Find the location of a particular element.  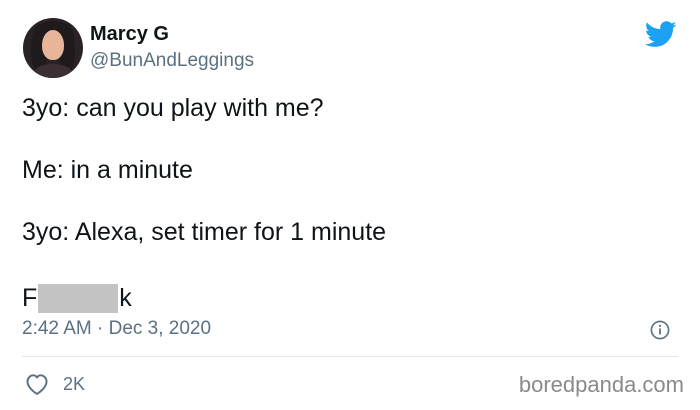

censor-bar is located at coordinates (78, 298).